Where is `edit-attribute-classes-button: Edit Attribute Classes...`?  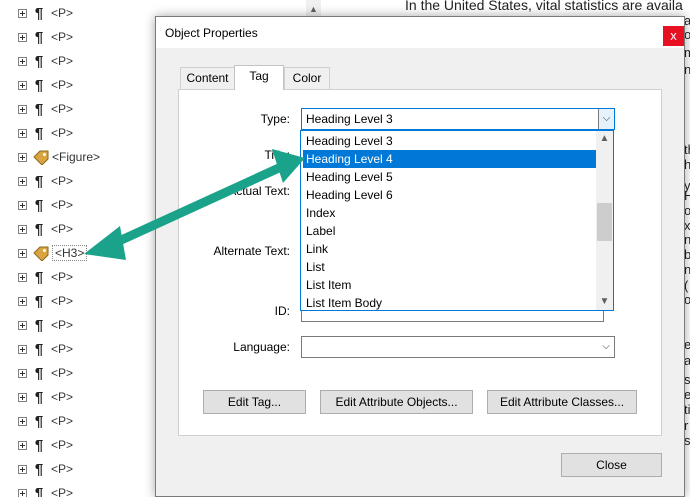 edit-attribute-classes-button: Edit Attribute Classes... is located at coordinates (562, 402).